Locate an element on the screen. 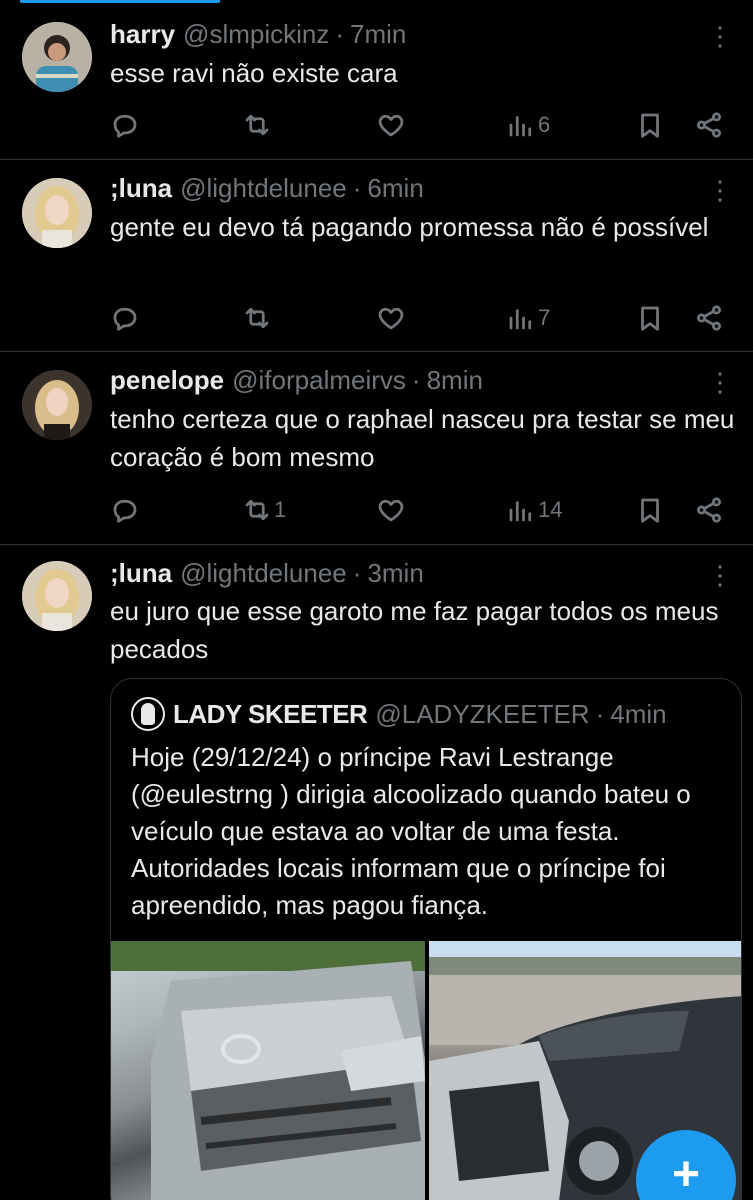 Image resolution: width=753 pixels, height=1200 pixels. timestamp: 3min is located at coordinates (395, 573).